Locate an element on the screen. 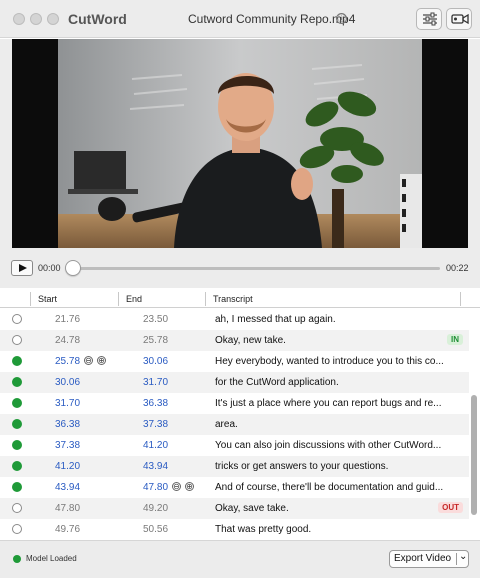 The width and height of the screenshot is (480, 578). column-header-end: End is located at coordinates (134, 299).